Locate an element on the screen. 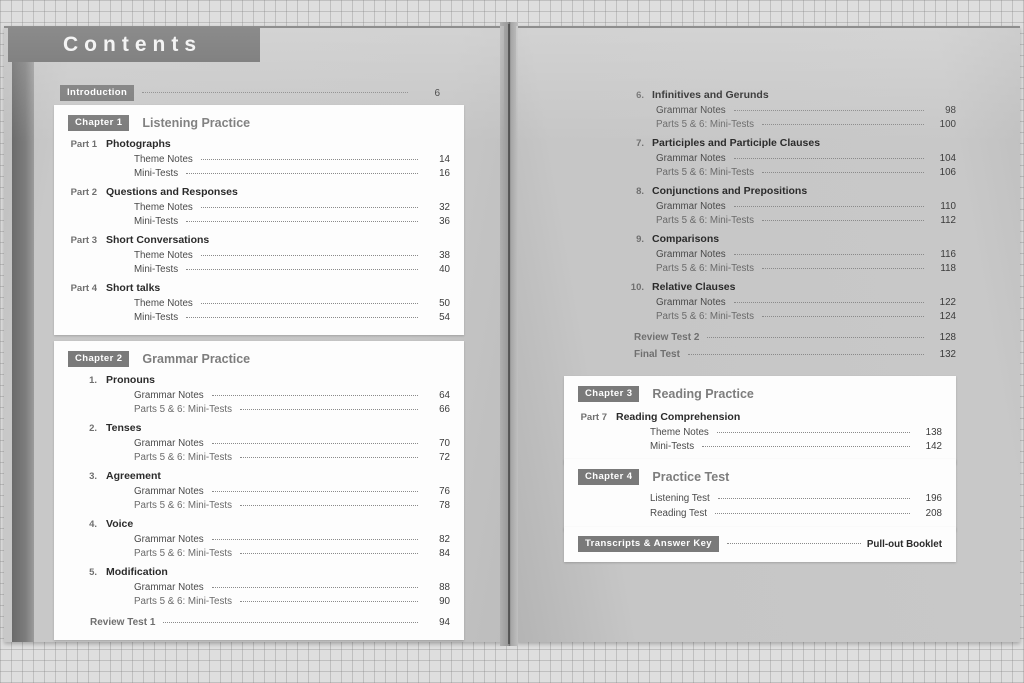 The width and height of the screenshot is (1024, 683). entry-row: Mini-Tests 142 is located at coordinates (760, 446).